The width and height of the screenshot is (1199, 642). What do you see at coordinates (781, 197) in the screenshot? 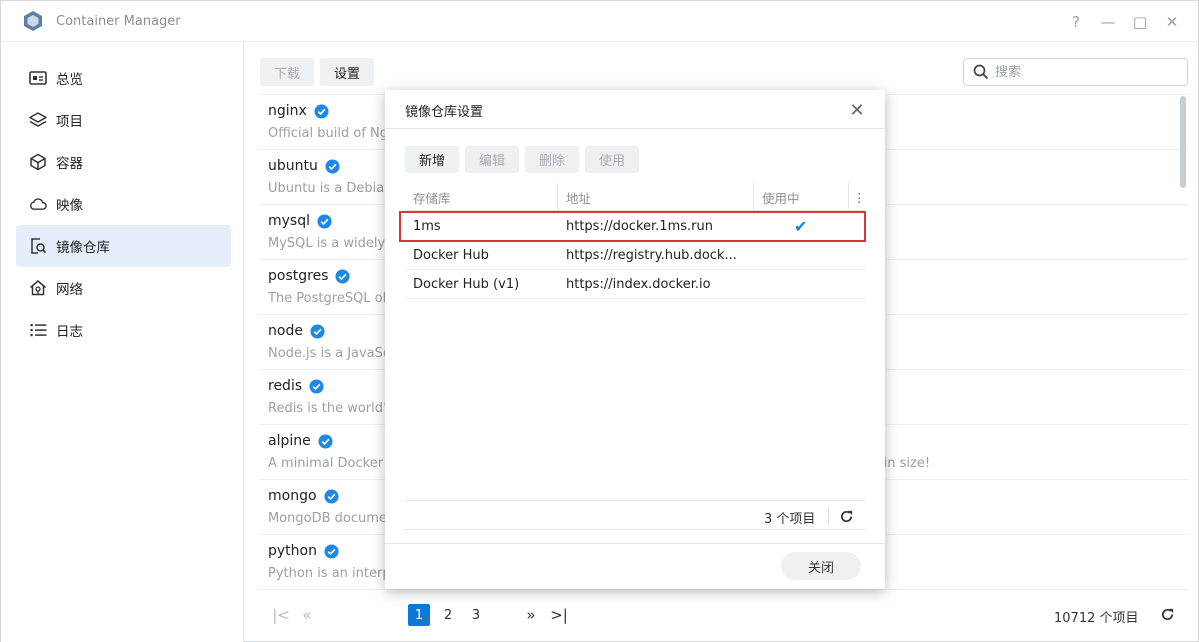
I see `column-in-use: 使用中` at bounding box center [781, 197].